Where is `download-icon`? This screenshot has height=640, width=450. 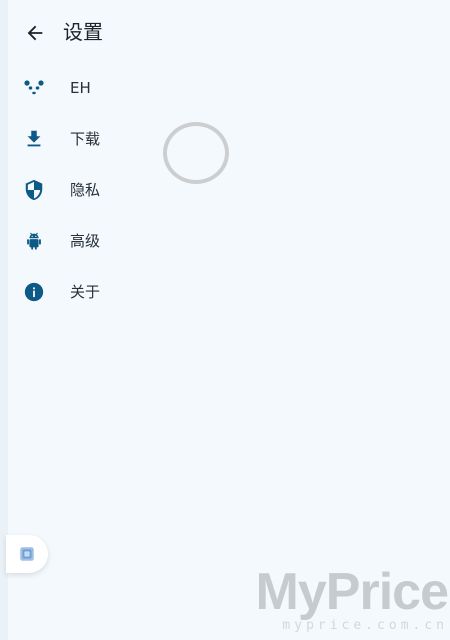 download-icon is located at coordinates (34, 139).